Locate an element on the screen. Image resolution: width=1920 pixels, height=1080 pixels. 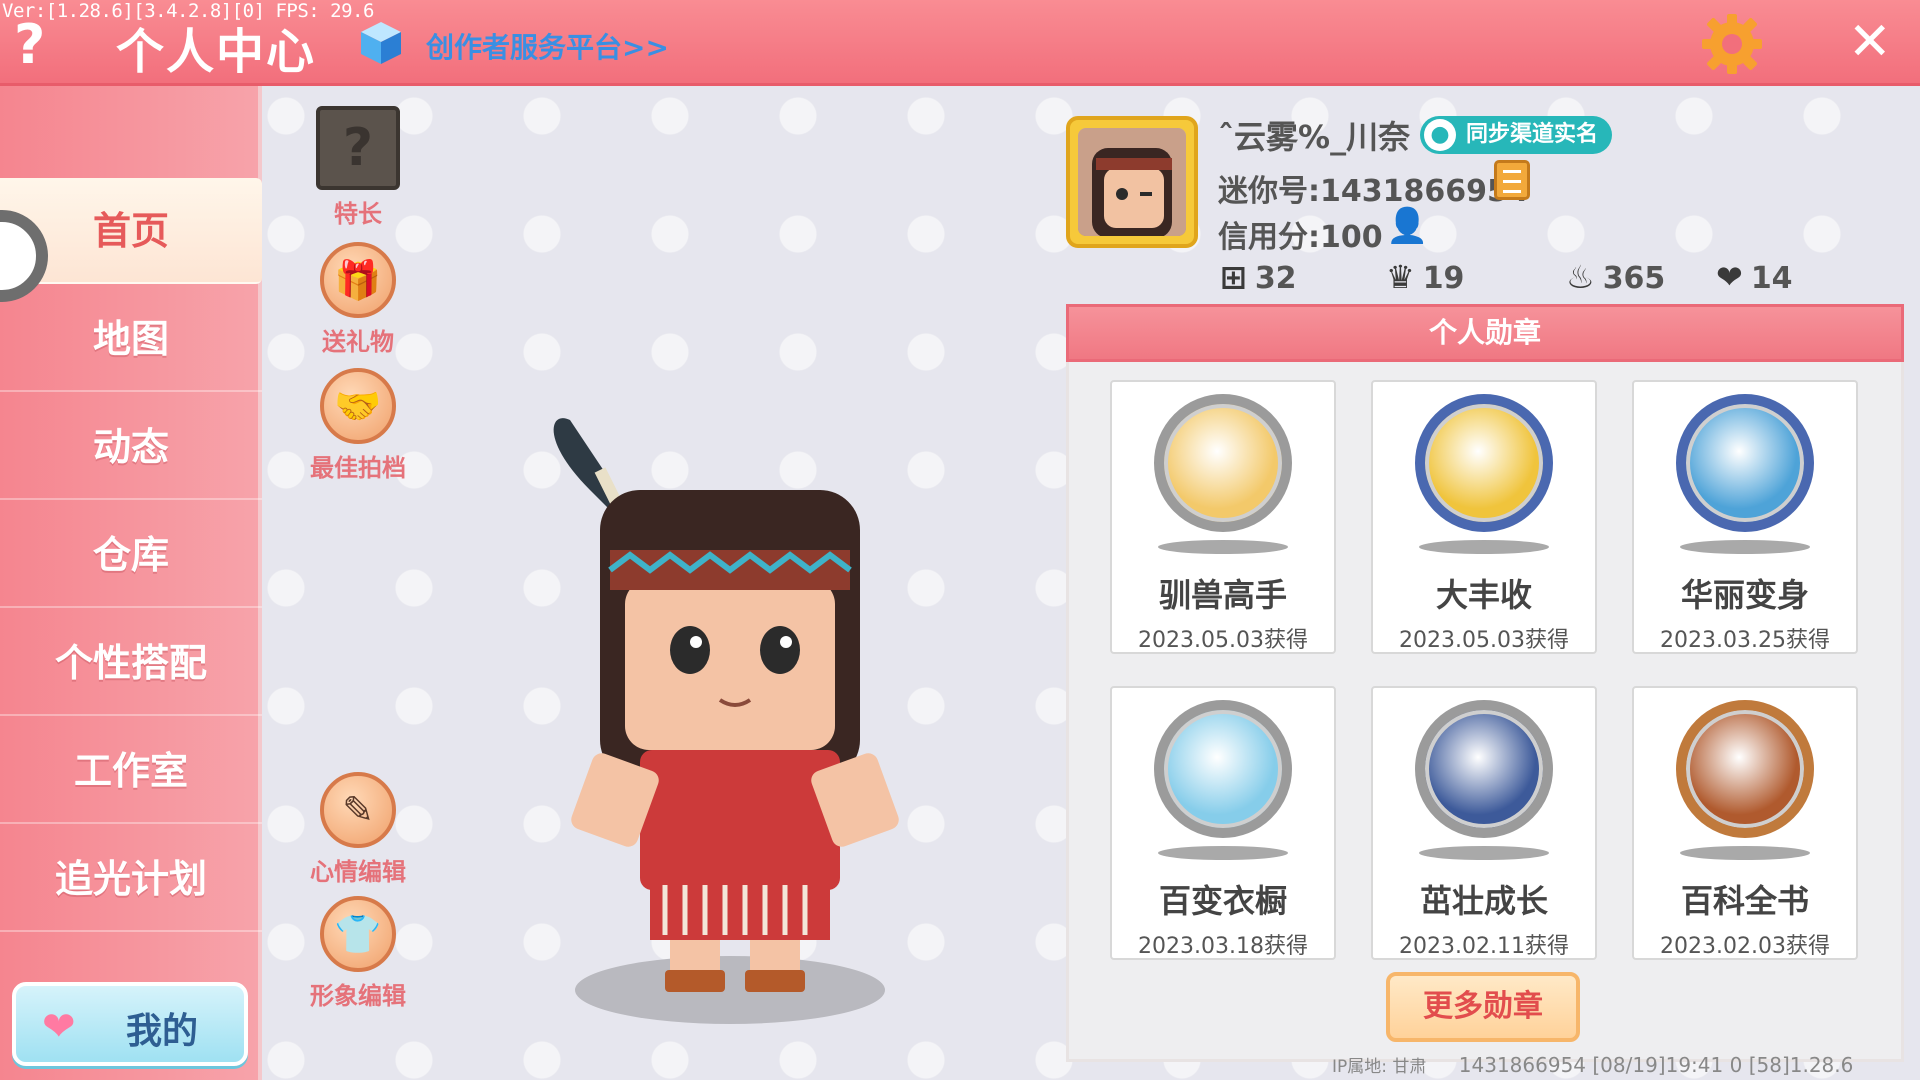
medal-card: 茁壮成长 2023.02.11获得 is located at coordinates (1484, 823).